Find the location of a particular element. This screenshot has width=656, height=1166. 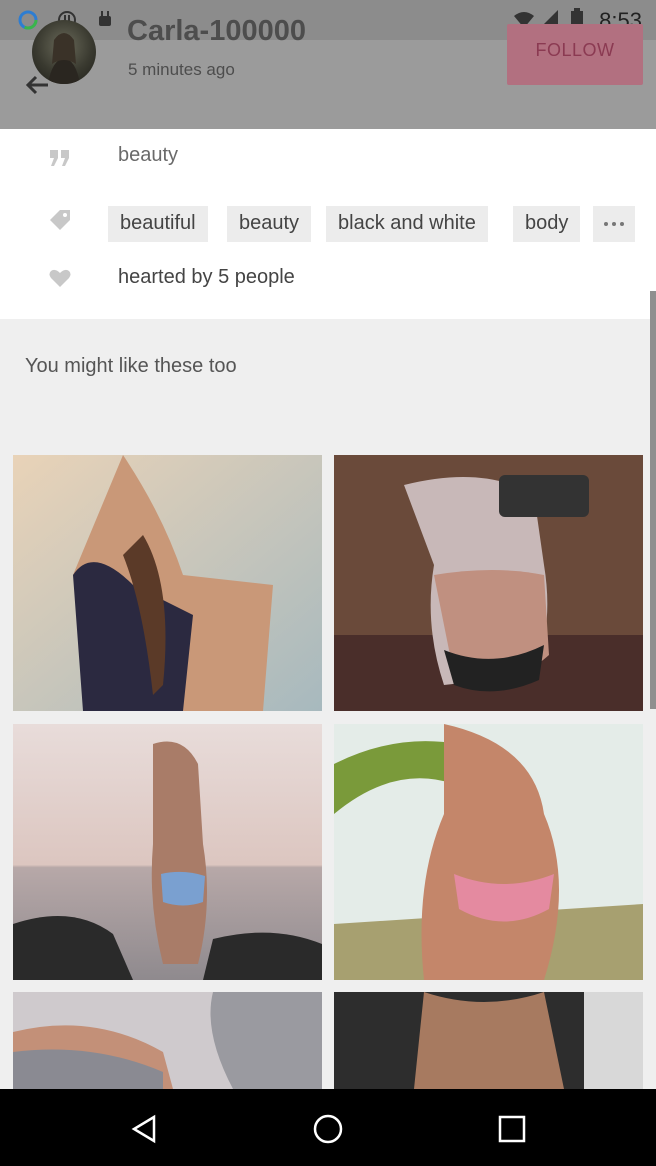

android-icon is located at coordinates (105, 18).